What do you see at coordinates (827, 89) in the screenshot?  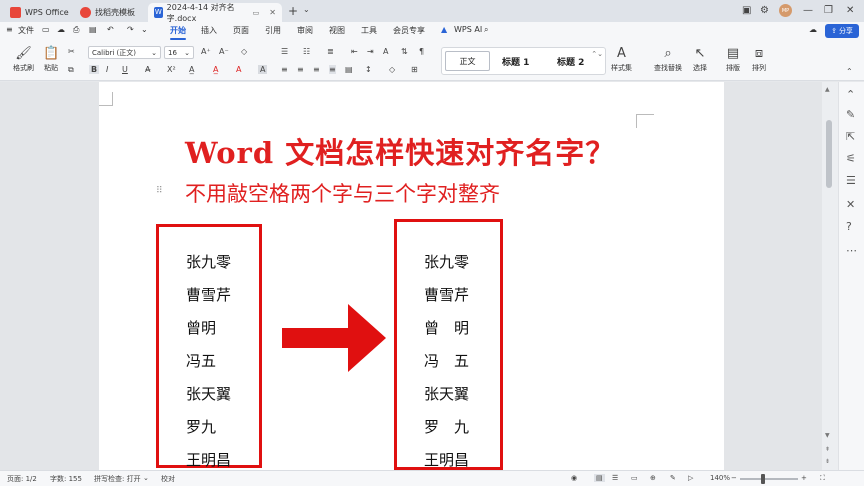 I see `scroll-up-icon: ▲` at bounding box center [827, 89].